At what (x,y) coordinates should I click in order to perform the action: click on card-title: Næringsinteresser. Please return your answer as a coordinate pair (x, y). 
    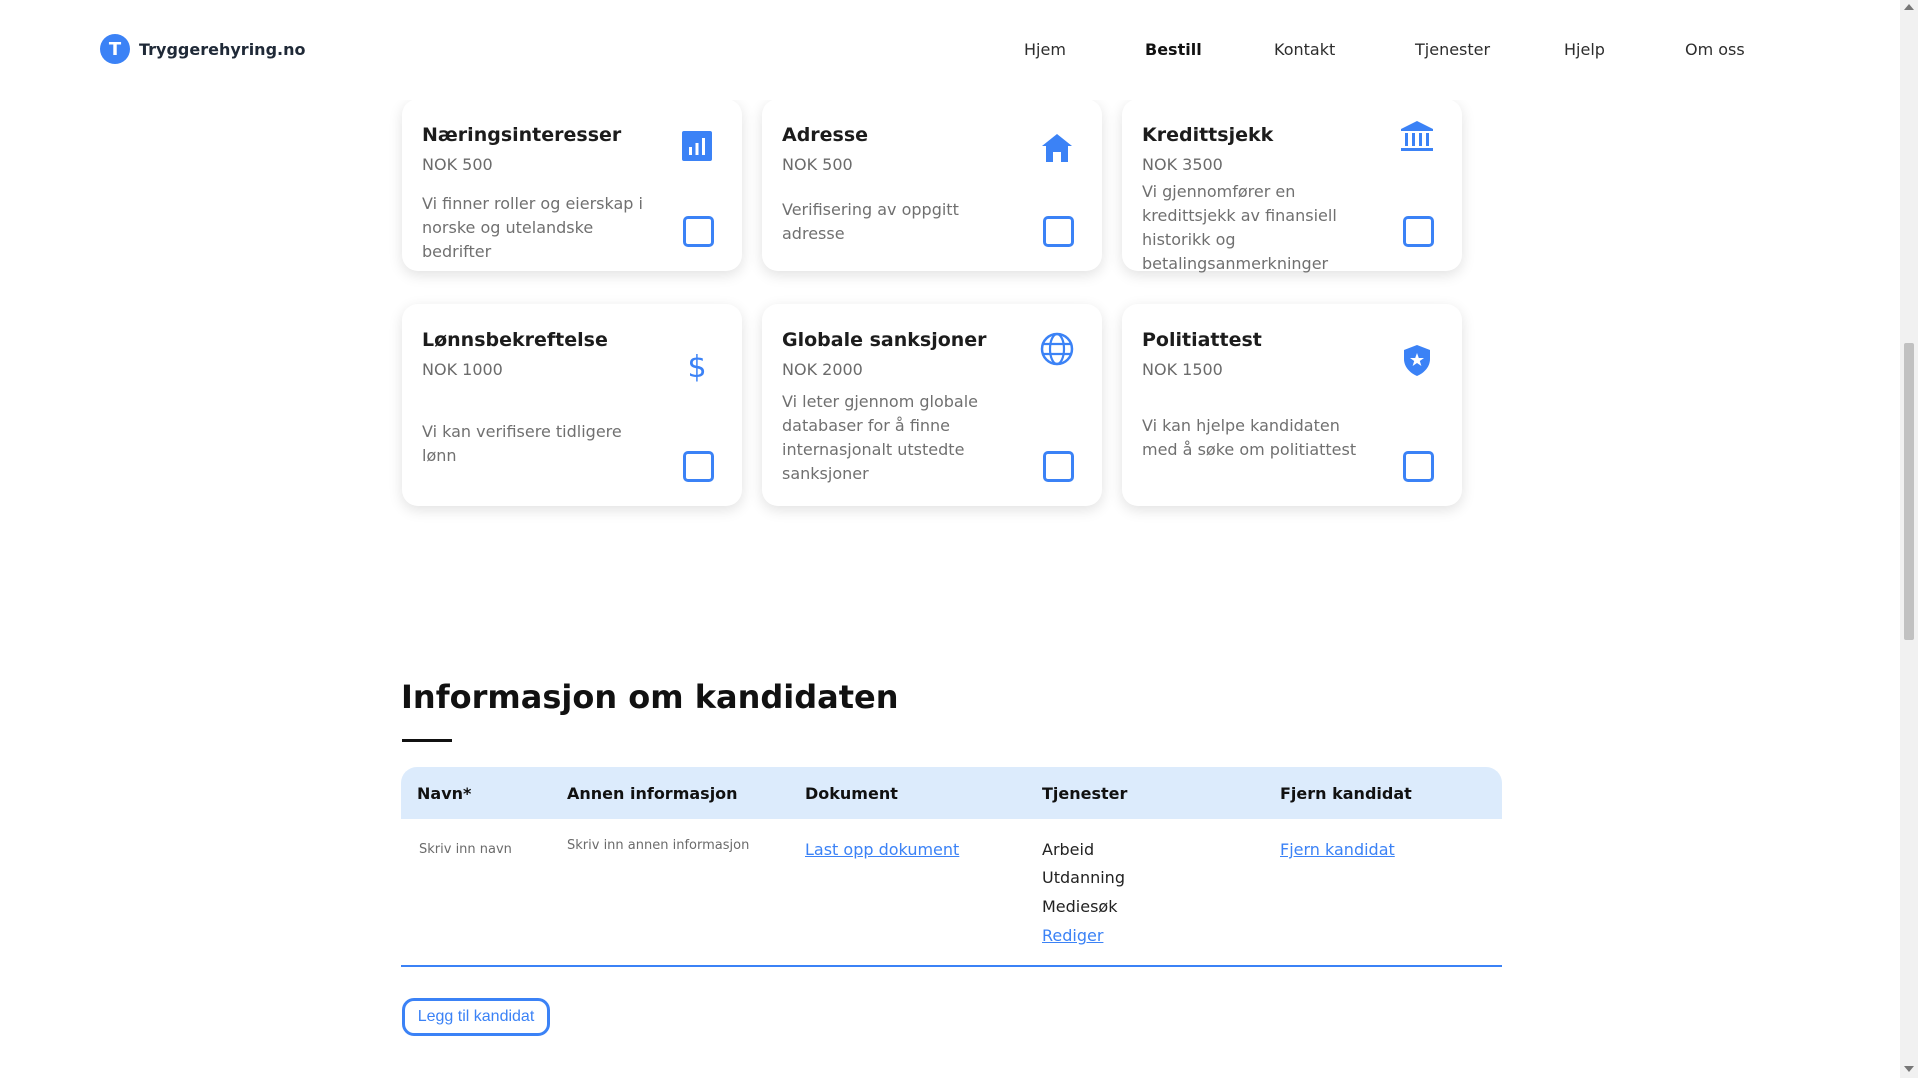
    Looking at the image, I should click on (522, 135).